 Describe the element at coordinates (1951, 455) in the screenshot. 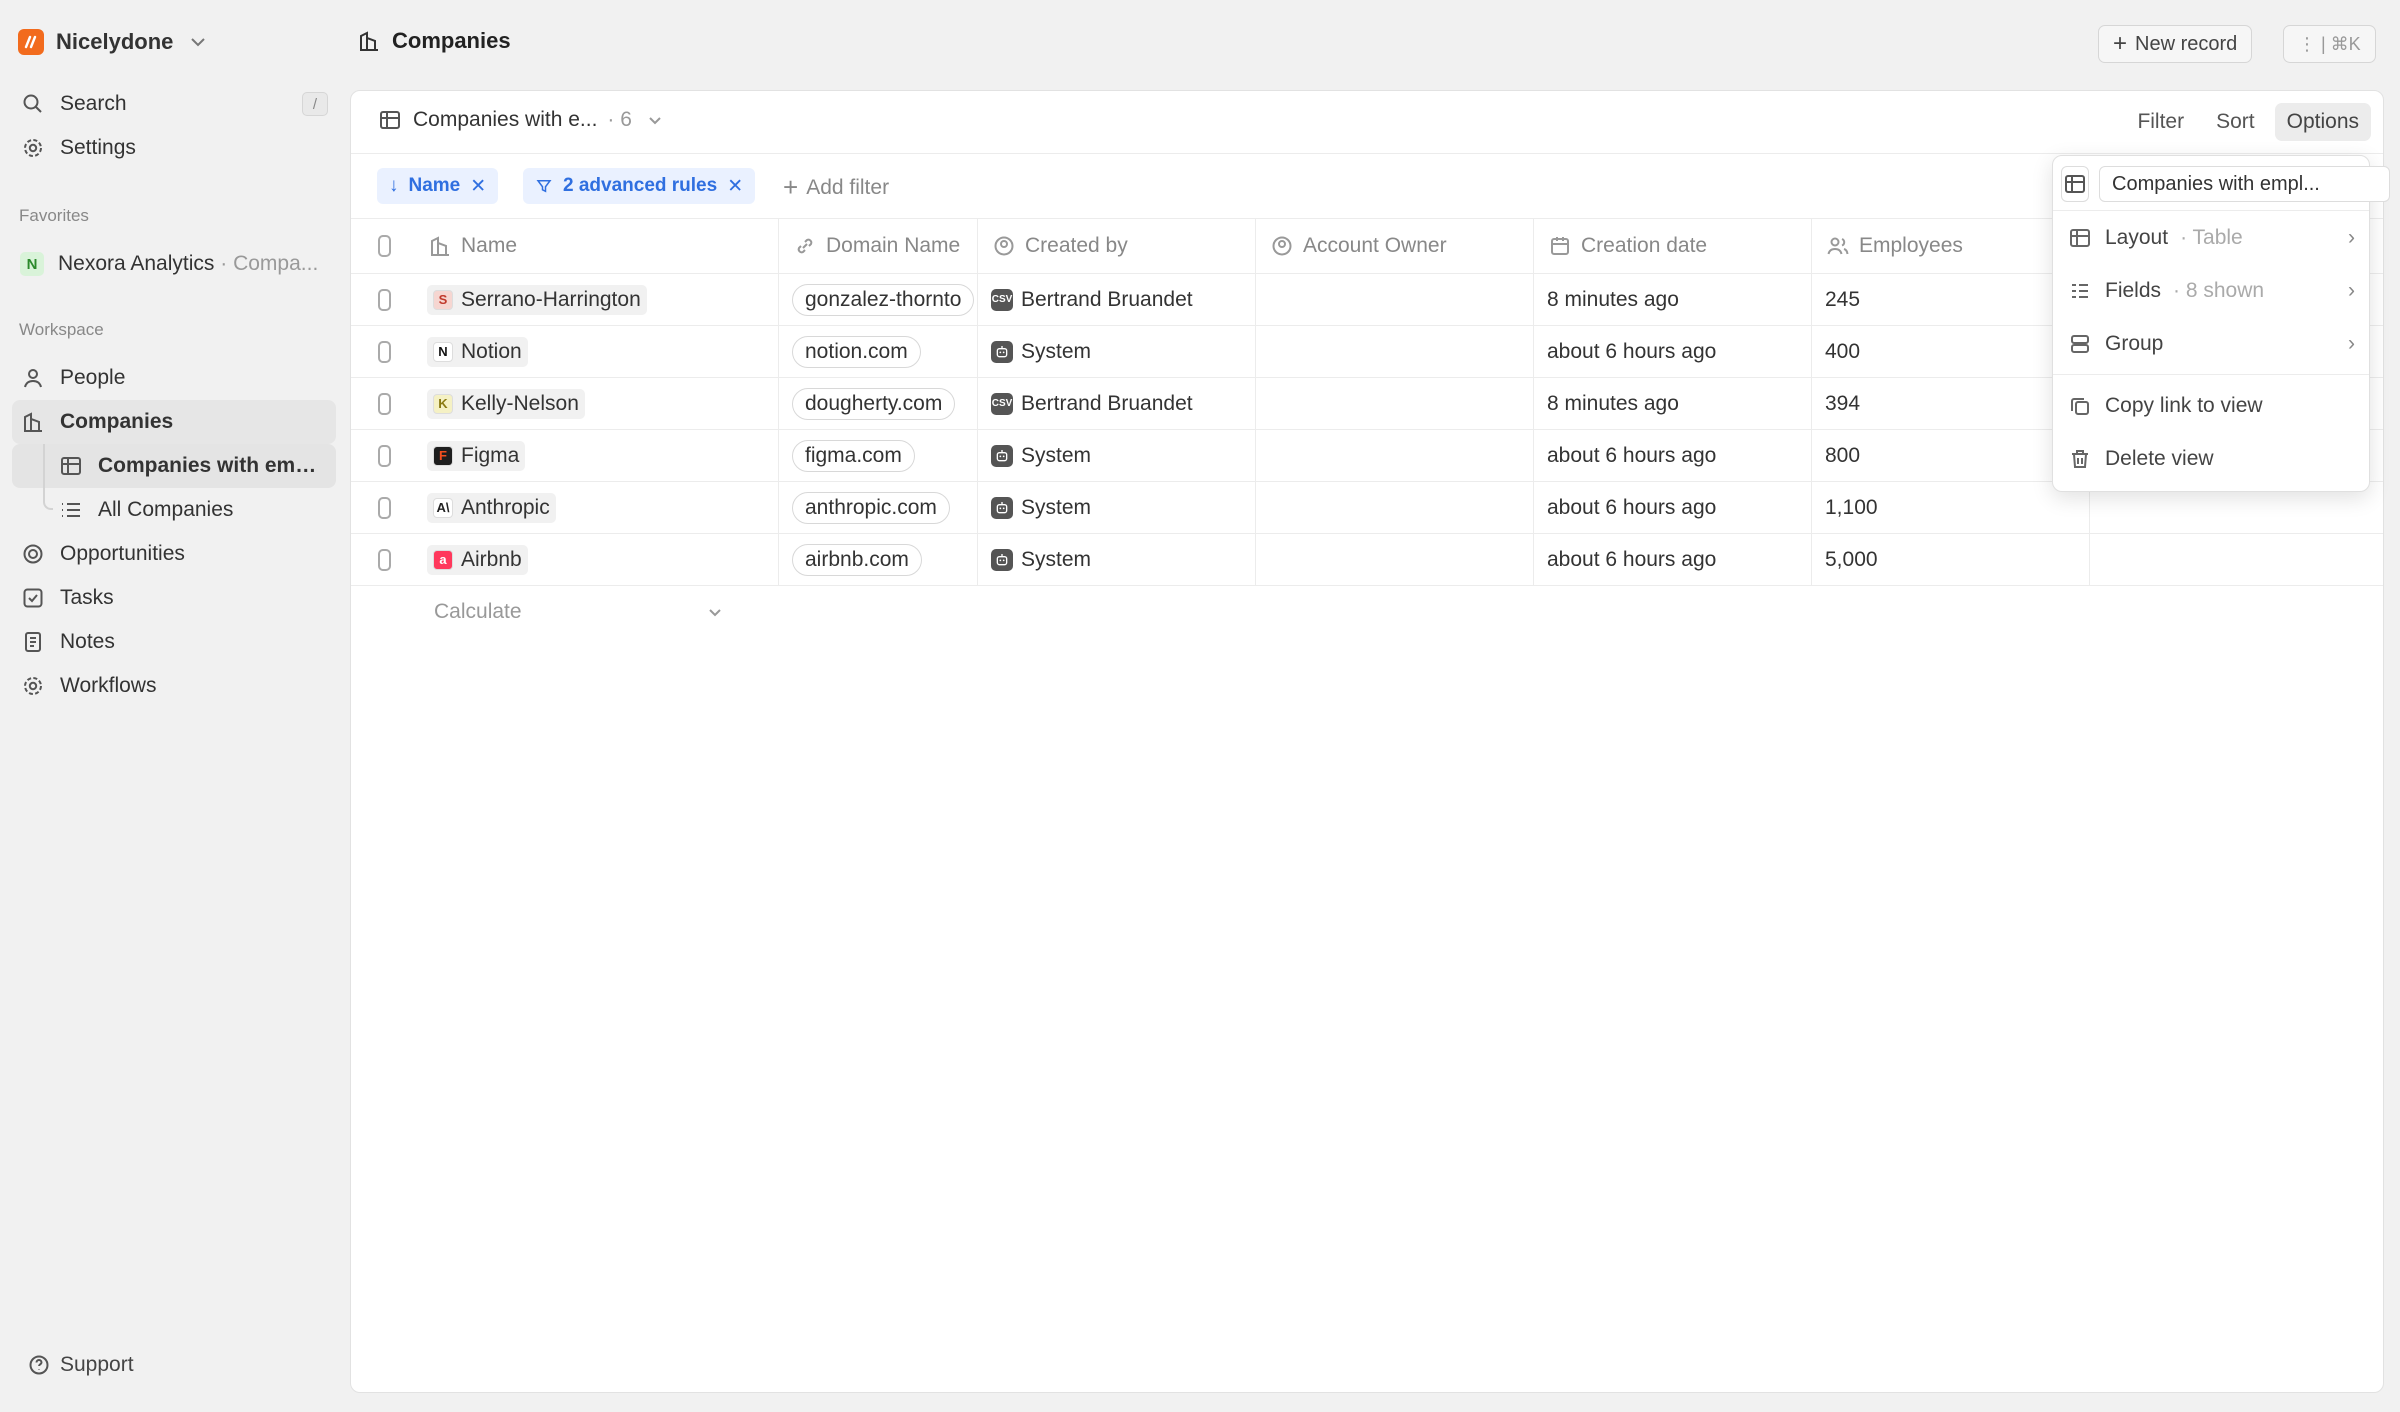

I see `employees-cell: 800` at that location.